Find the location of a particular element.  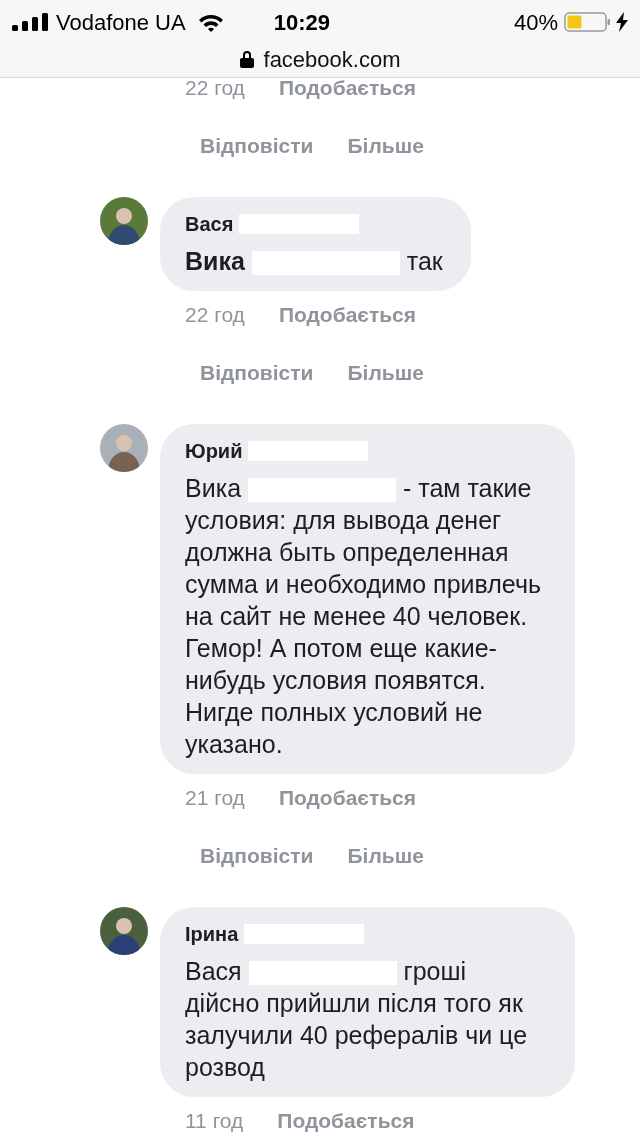

author-name: Юрий is located at coordinates (214, 451).